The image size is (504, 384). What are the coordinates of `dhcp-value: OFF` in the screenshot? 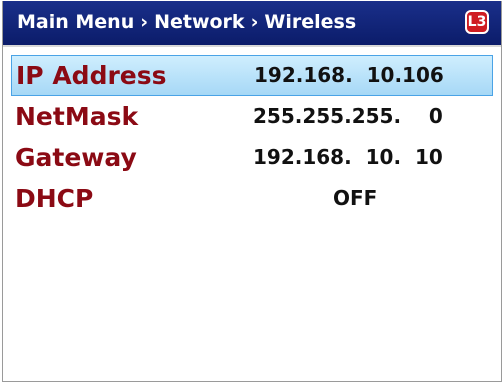 It's located at (355, 198).